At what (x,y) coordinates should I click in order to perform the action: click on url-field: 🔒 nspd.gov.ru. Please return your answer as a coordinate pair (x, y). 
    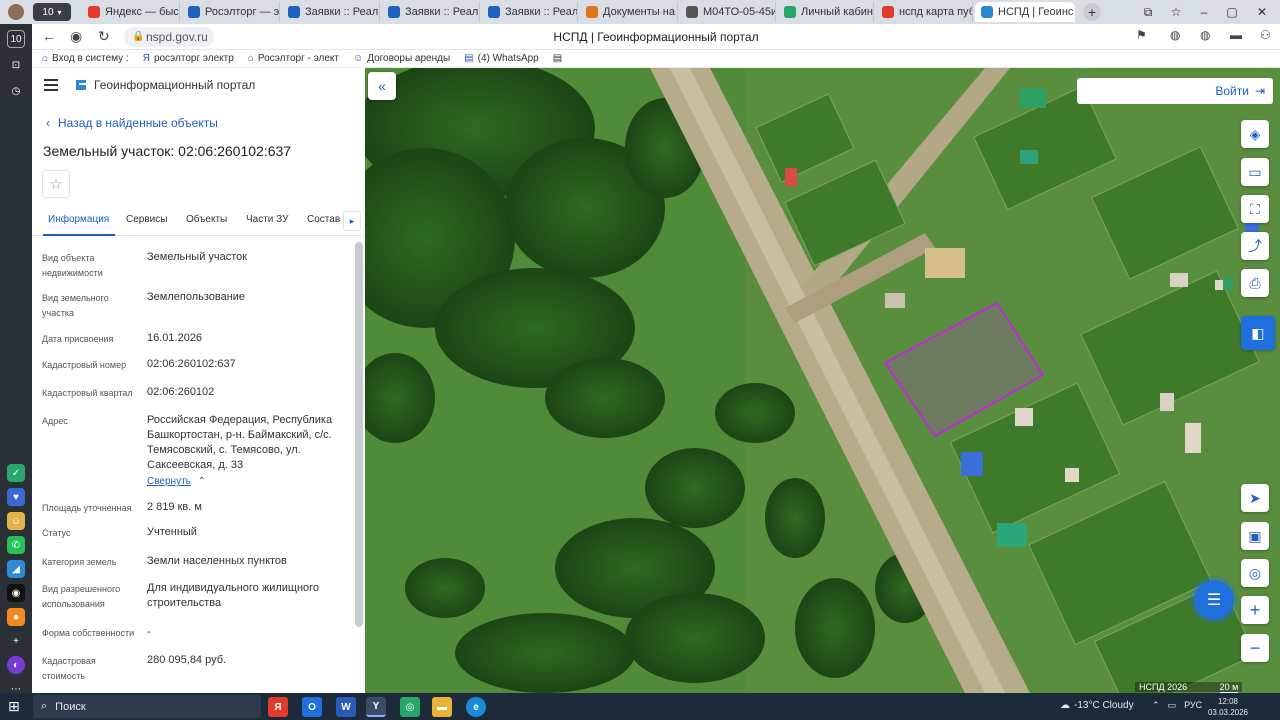
    Looking at the image, I should click on (169, 37).